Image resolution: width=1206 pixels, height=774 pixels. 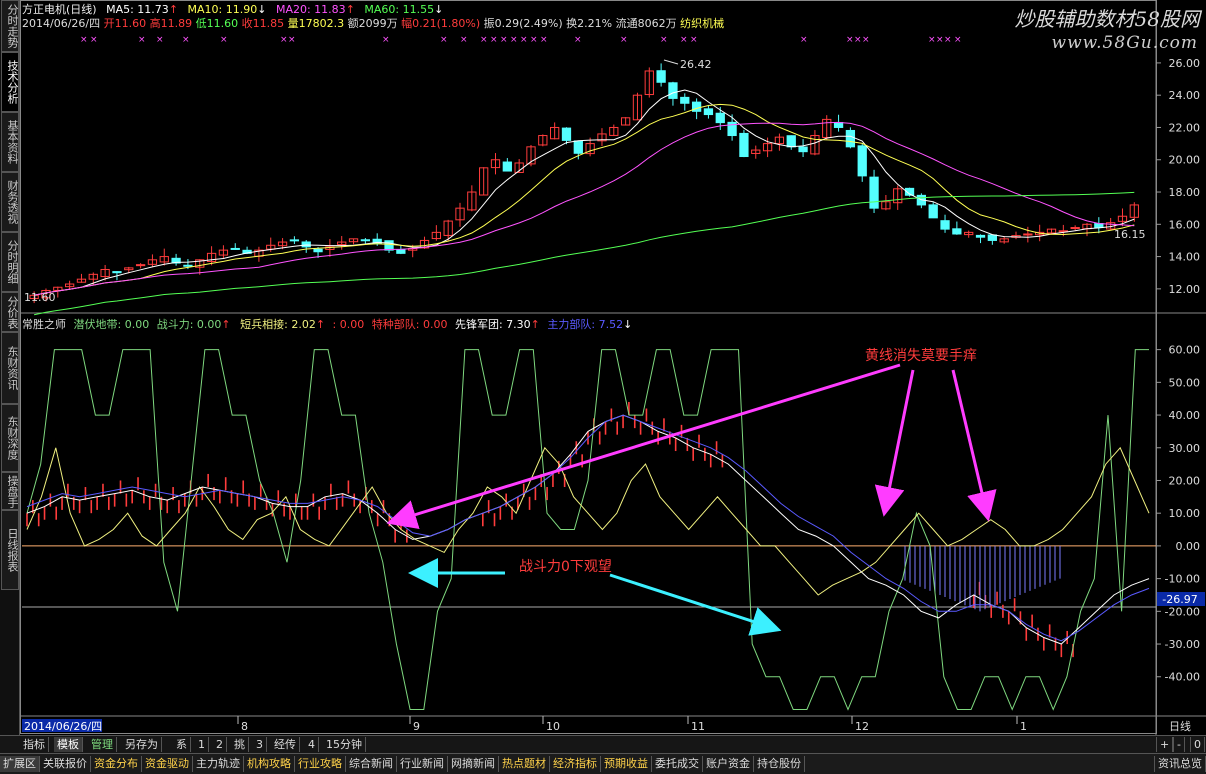 What do you see at coordinates (1188, 546) in the screenshot?
I see `indicator-tick-label: 0.00` at bounding box center [1188, 546].